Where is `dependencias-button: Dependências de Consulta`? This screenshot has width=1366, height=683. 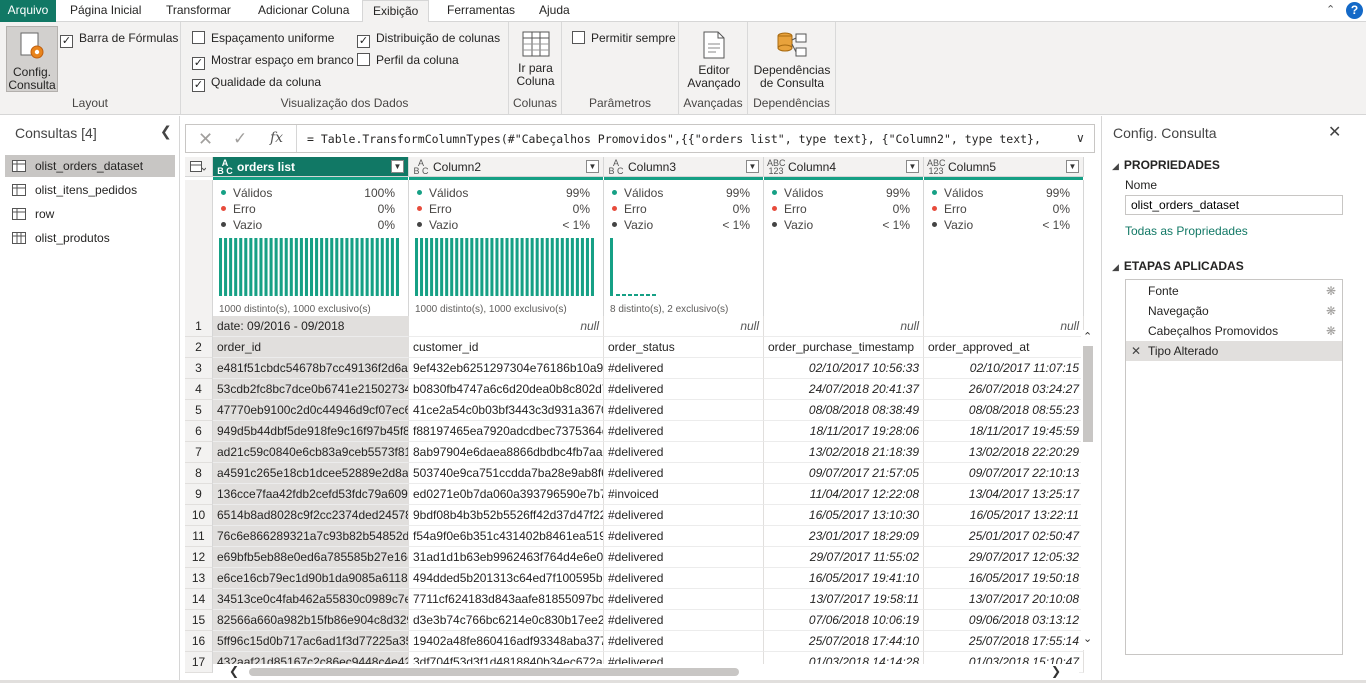 dependencias-button: Dependências de Consulta is located at coordinates (792, 60).